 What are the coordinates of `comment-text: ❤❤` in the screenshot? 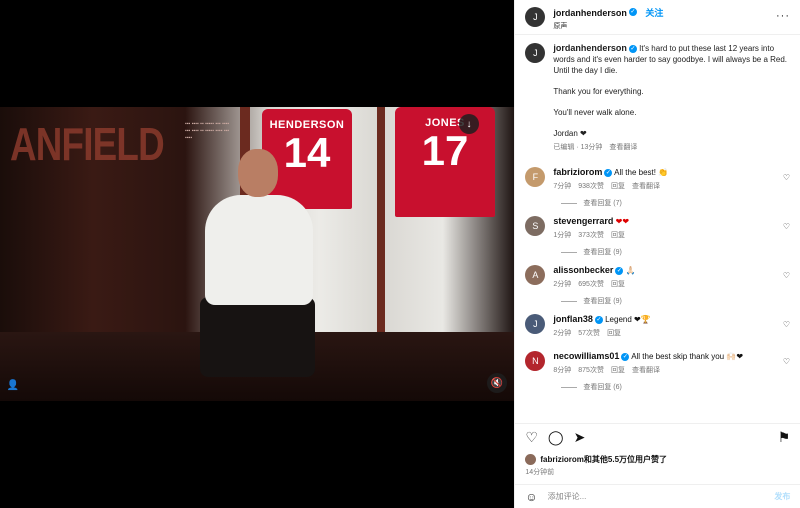 It's located at (622, 221).